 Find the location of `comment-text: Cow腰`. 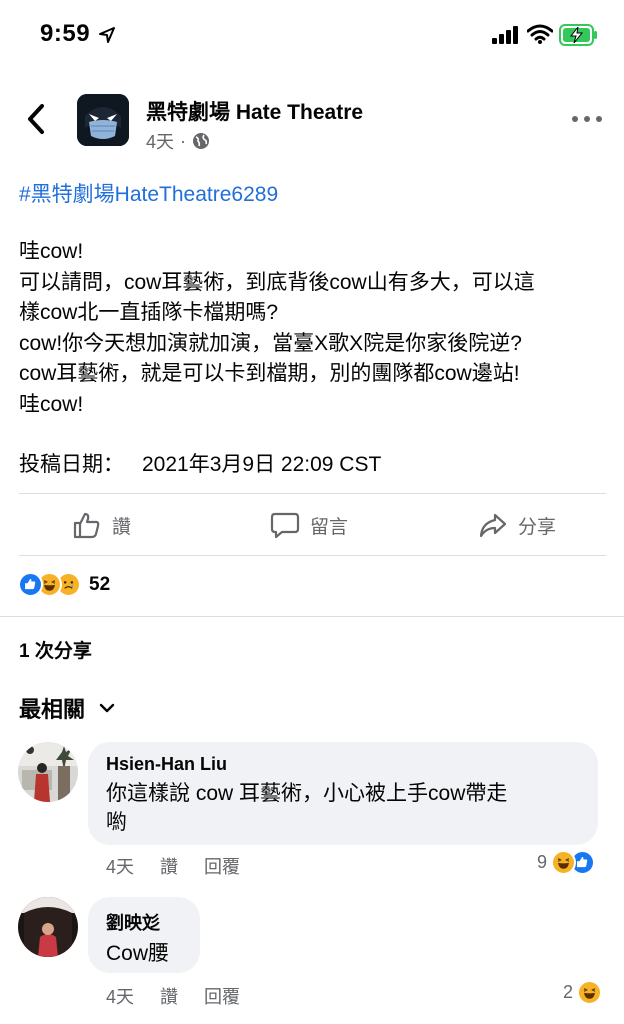

comment-text: Cow腰 is located at coordinates (138, 953).